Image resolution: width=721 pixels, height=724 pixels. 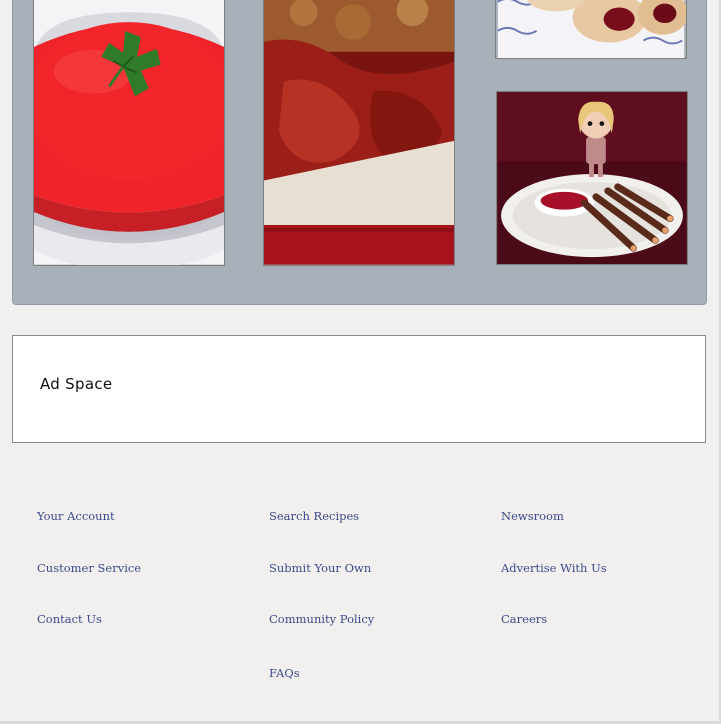 What do you see at coordinates (76, 384) in the screenshot?
I see `ad-space-label: Ad Space` at bounding box center [76, 384].